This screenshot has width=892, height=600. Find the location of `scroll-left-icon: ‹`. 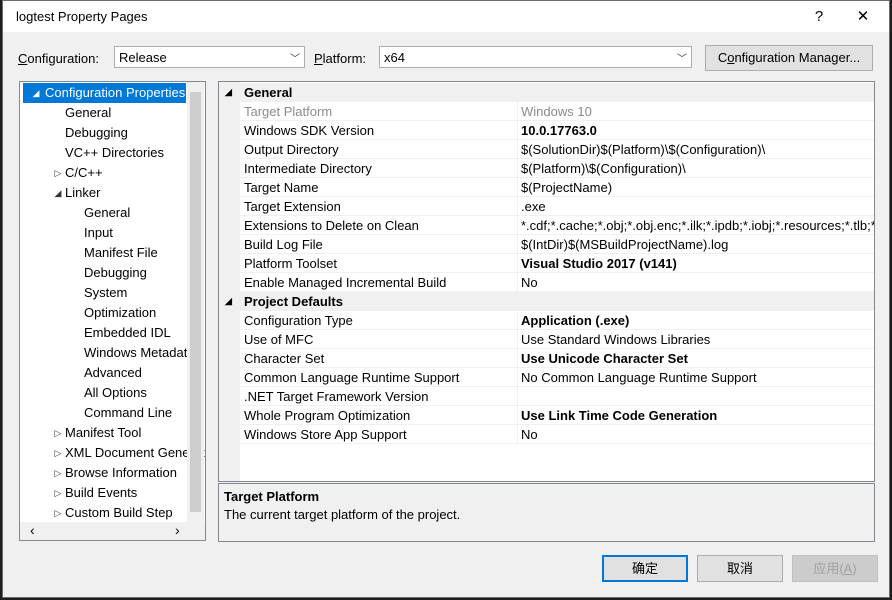

scroll-left-icon: ‹ is located at coordinates (32, 530).